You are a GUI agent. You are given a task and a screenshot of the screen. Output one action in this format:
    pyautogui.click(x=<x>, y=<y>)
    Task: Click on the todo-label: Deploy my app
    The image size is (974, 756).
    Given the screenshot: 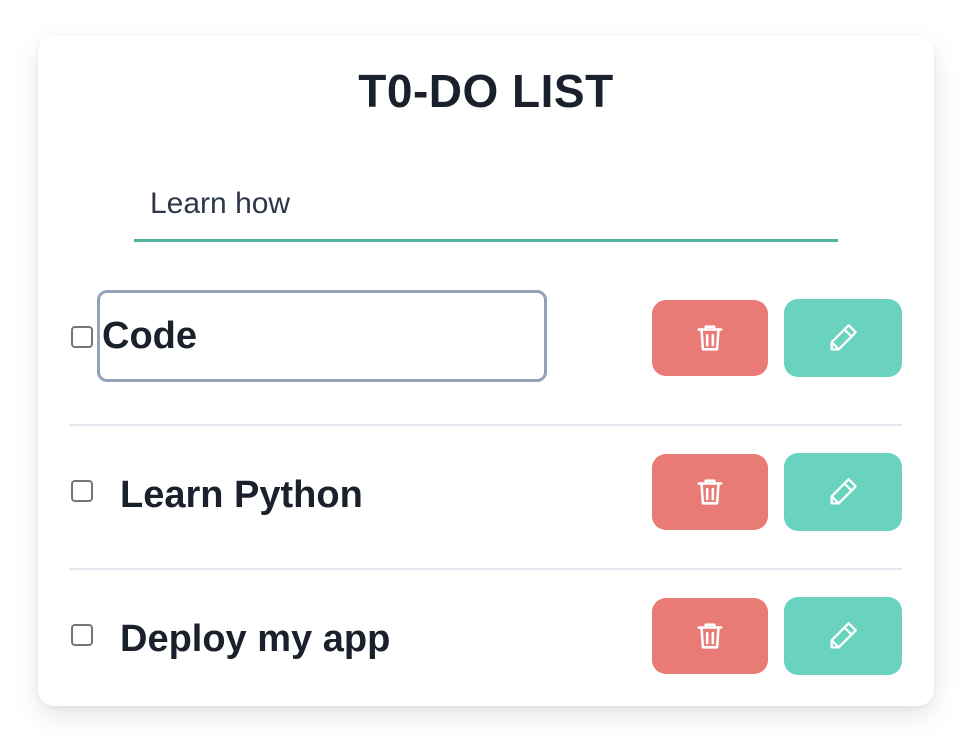 What is the action you would take?
    pyautogui.click(x=255, y=639)
    